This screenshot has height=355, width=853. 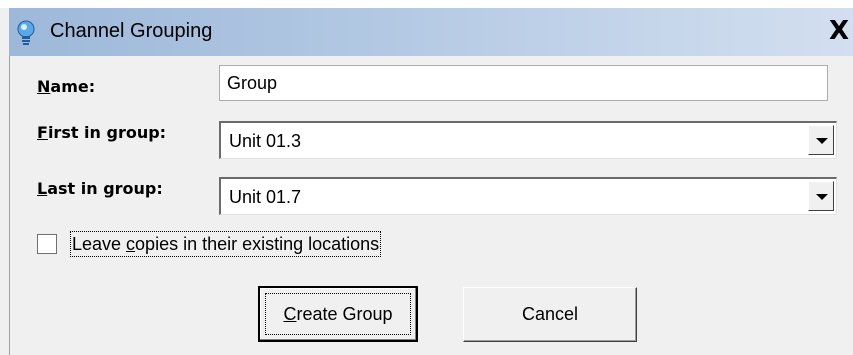 I want to click on last-label-text: ast in group:, so click(x=105, y=188).